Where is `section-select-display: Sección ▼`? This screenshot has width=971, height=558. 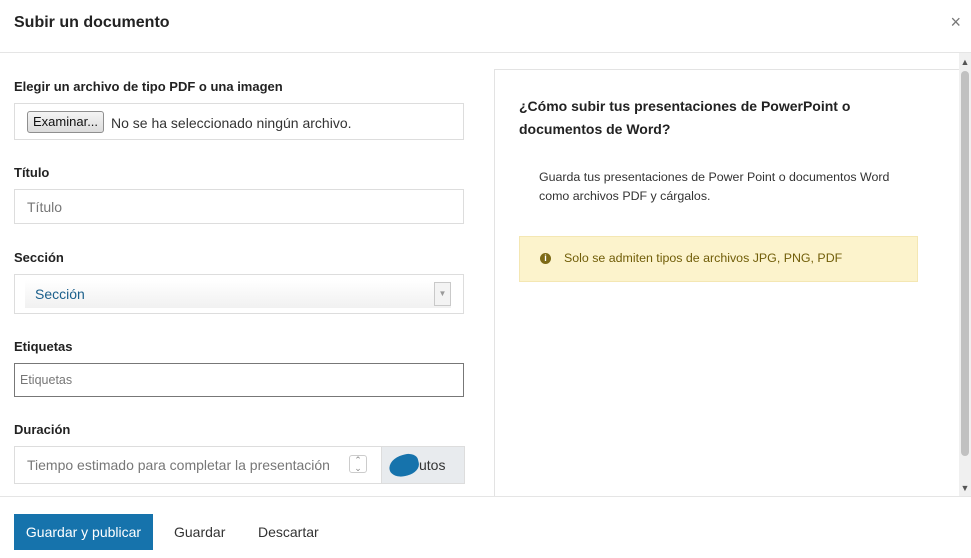
section-select-display: Sección ▼ is located at coordinates (238, 294).